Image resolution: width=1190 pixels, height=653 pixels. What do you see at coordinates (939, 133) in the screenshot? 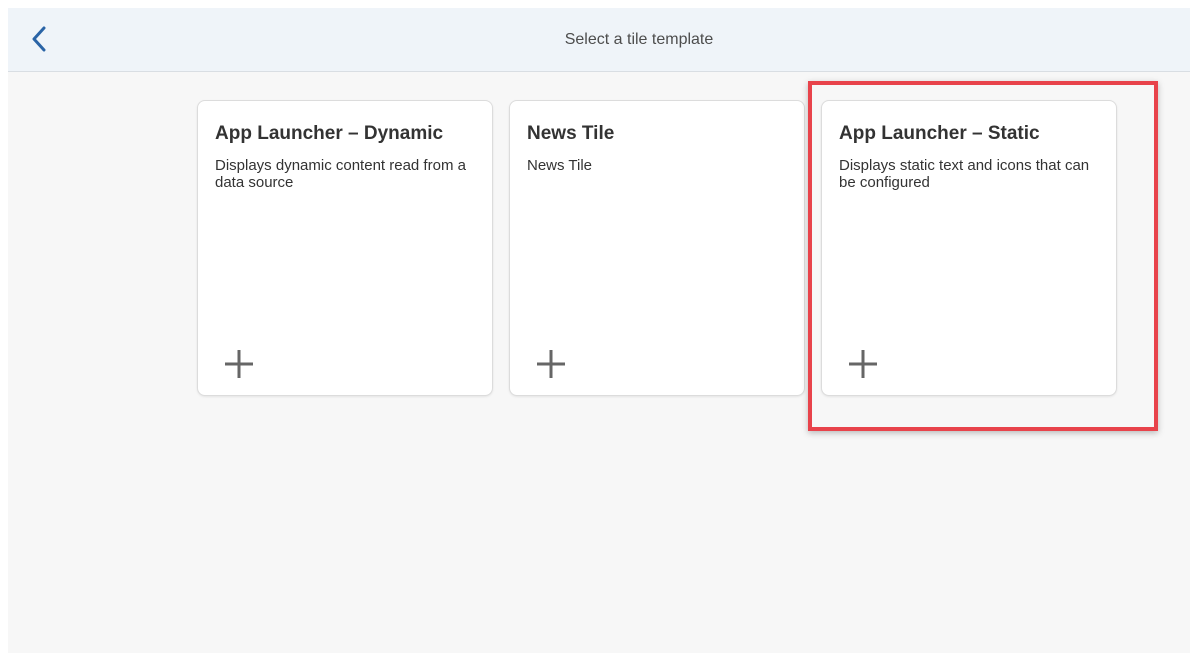
I see `tile-title: App Launcher – Static` at bounding box center [939, 133].